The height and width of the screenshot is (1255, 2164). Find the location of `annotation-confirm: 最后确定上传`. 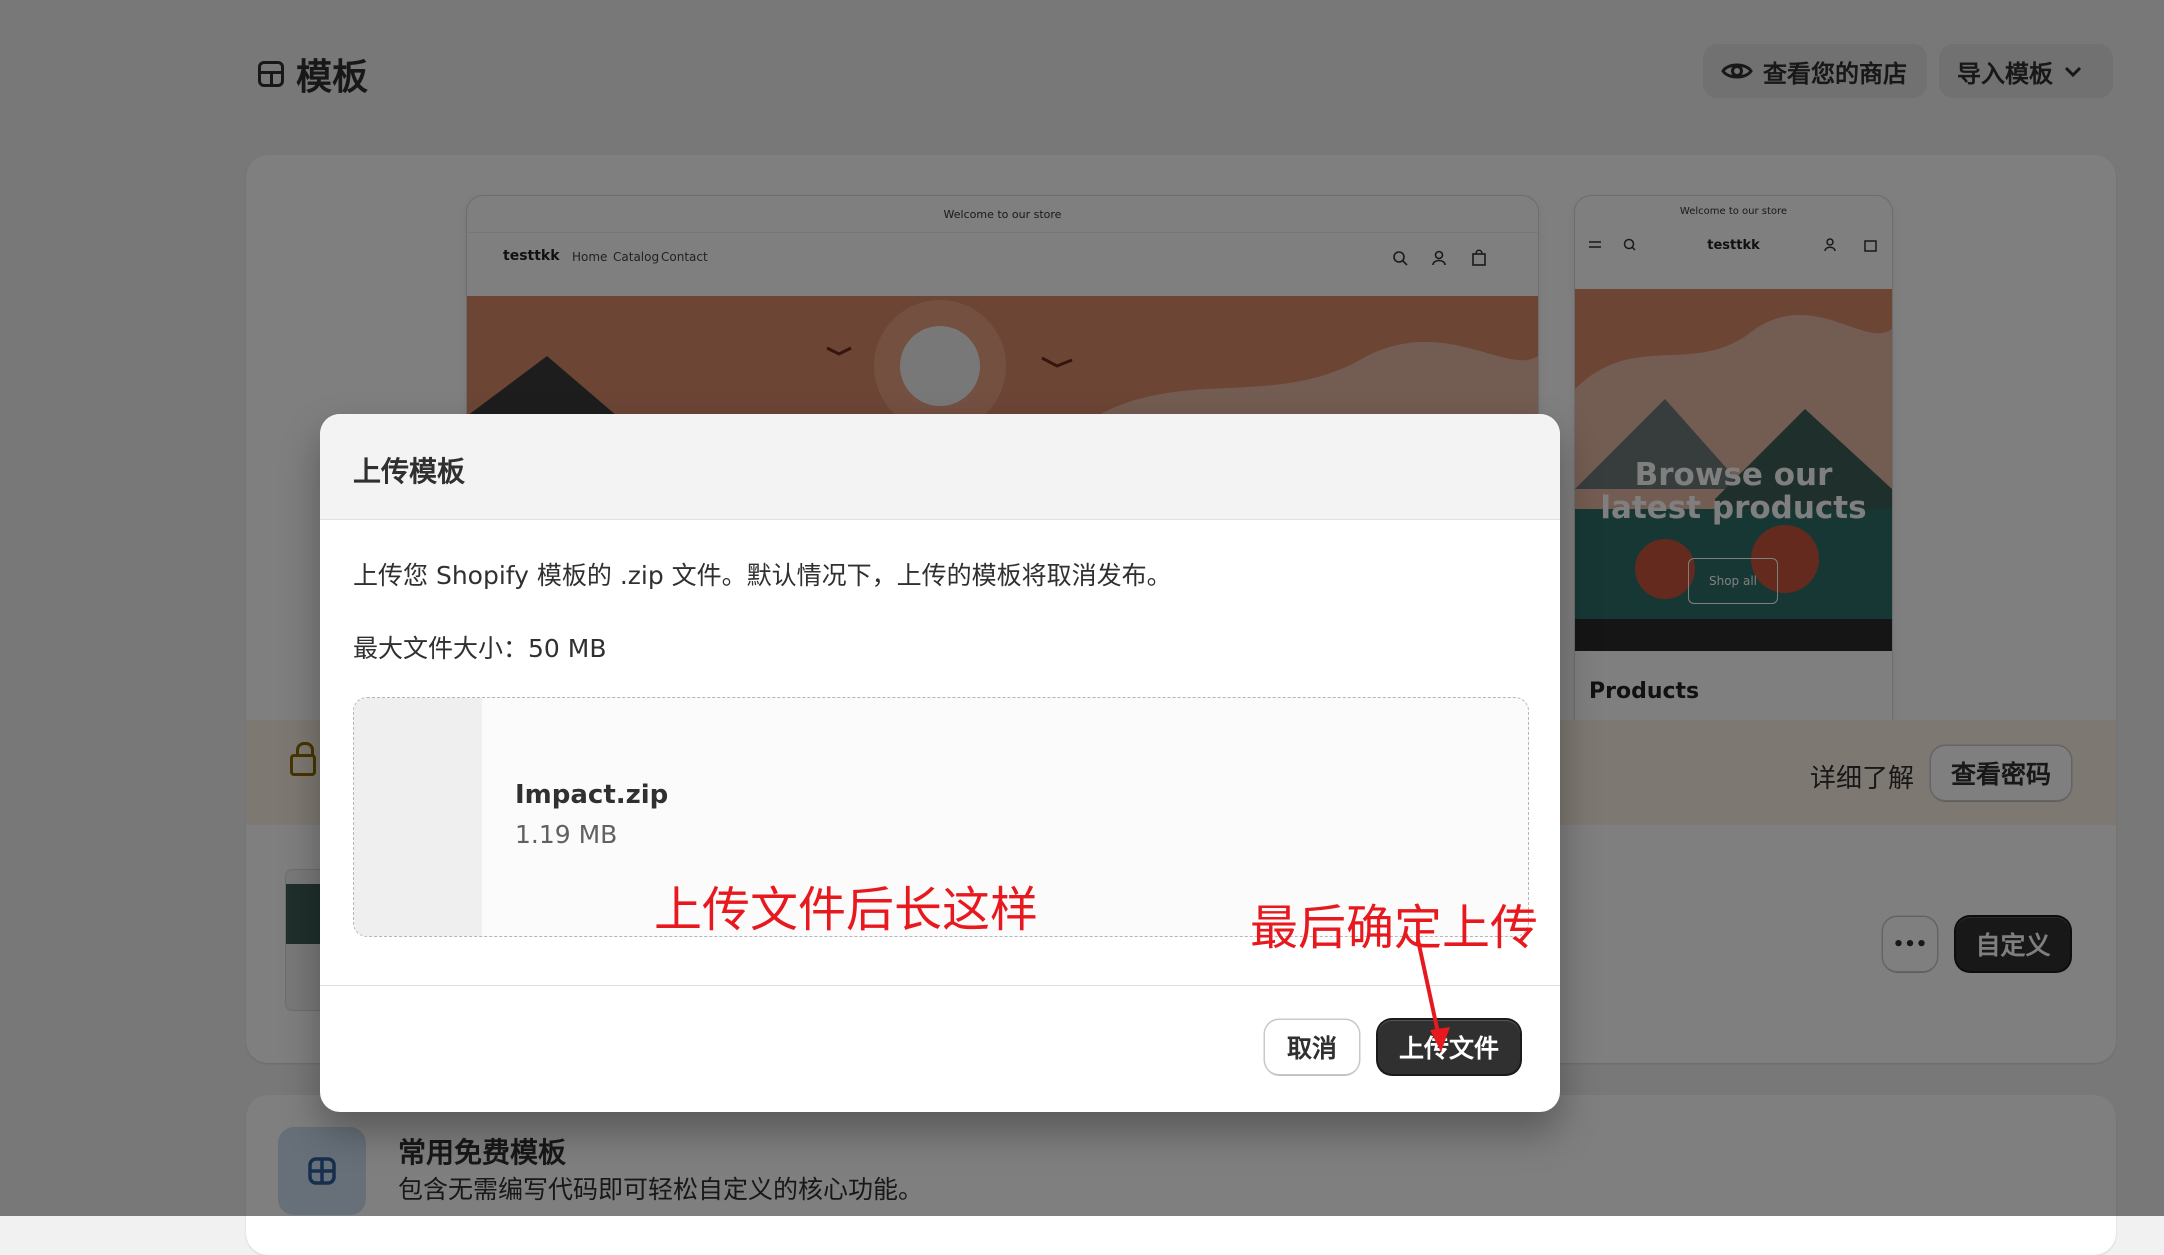

annotation-confirm: 最后确定上传 is located at coordinates (1394, 928).